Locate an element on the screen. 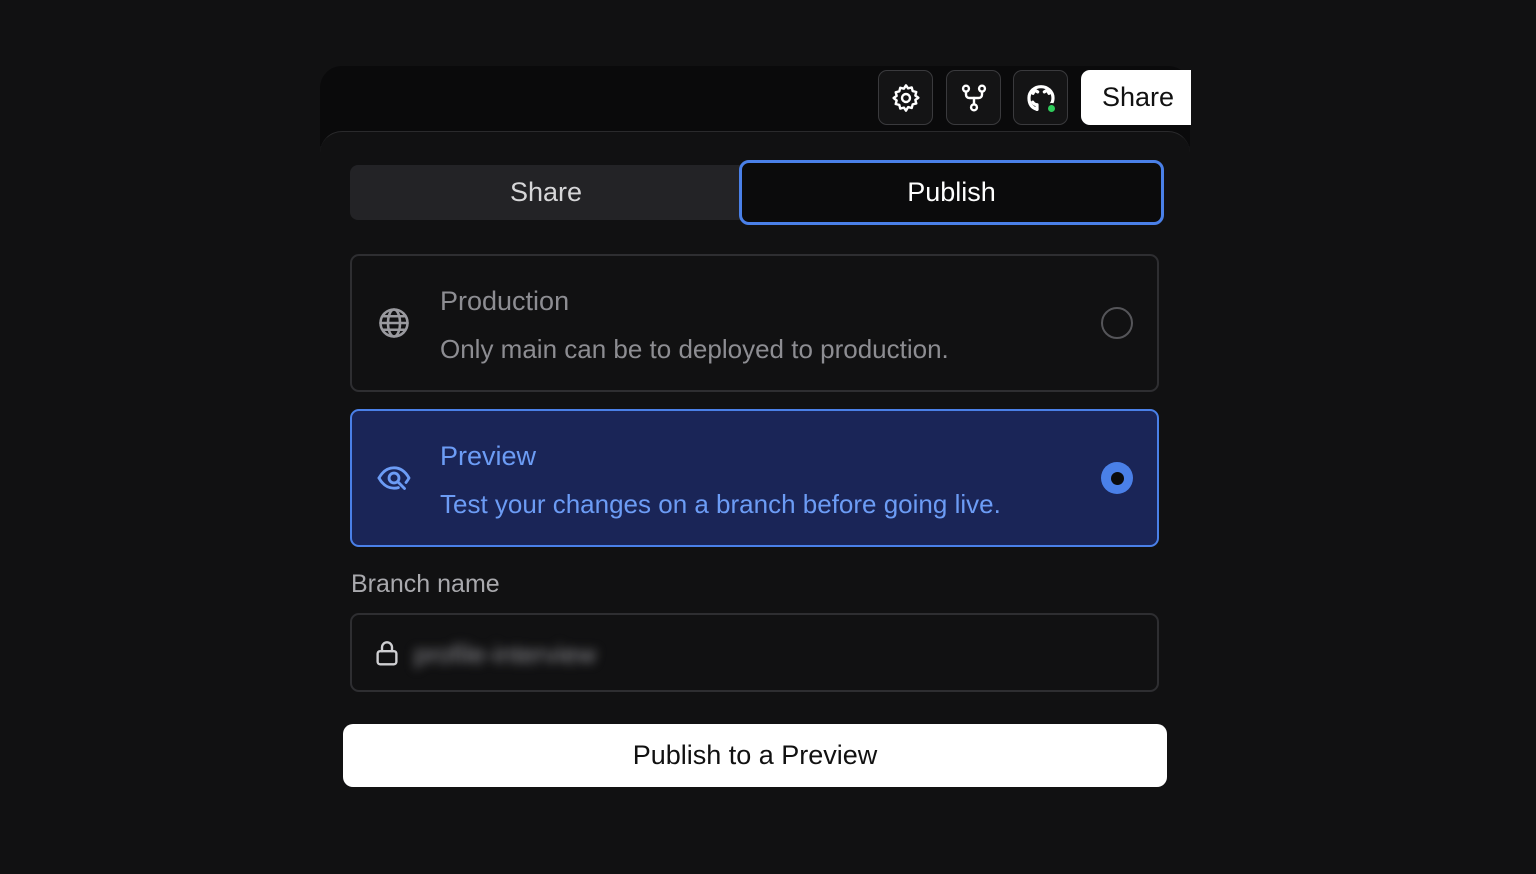 Image resolution: width=1536 pixels, height=874 pixels. github-status-dot is located at coordinates (1051, 108).